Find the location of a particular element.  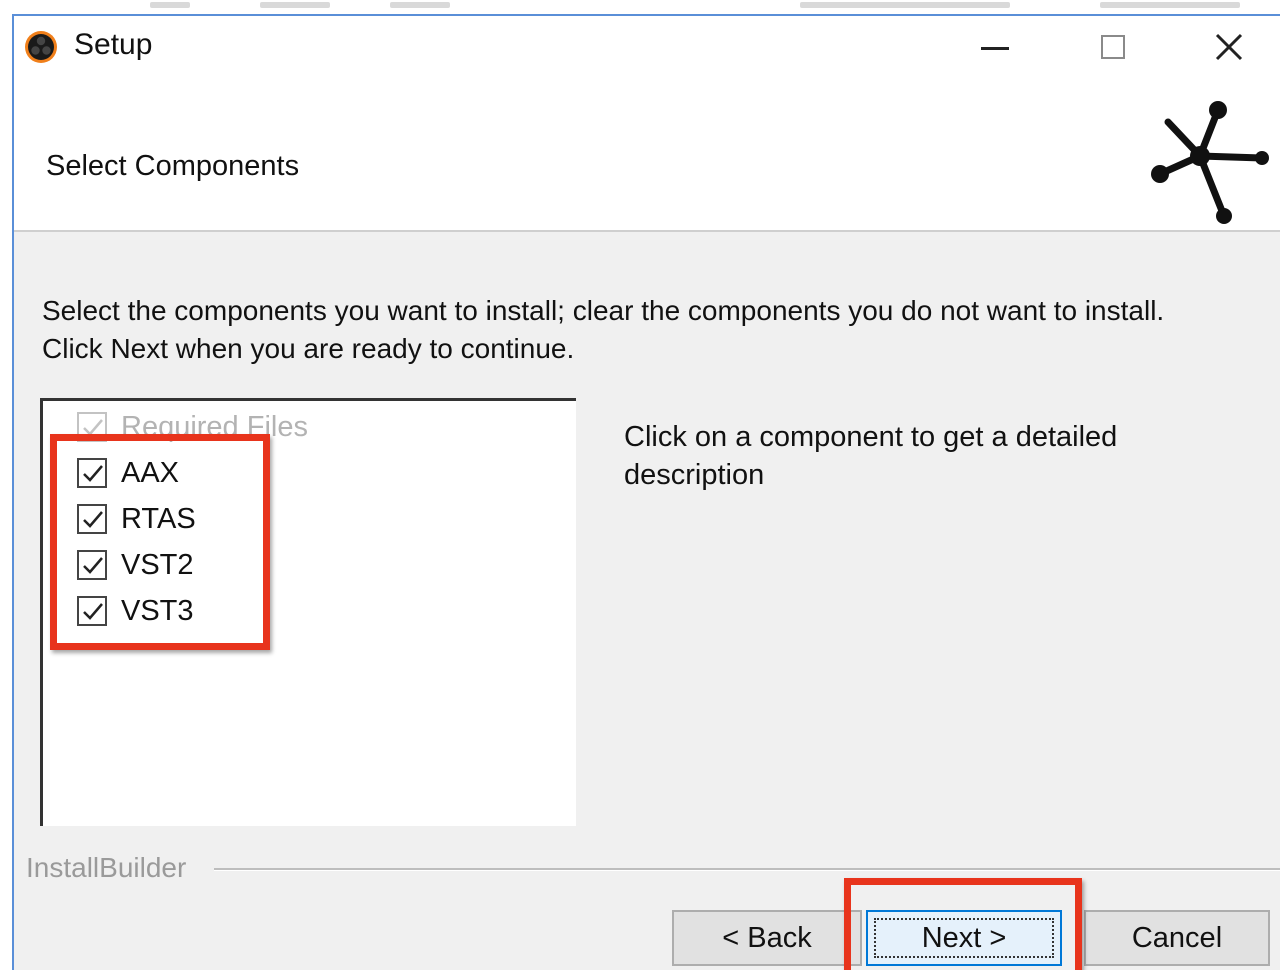

back-button-label: < Back is located at coordinates (767, 937).